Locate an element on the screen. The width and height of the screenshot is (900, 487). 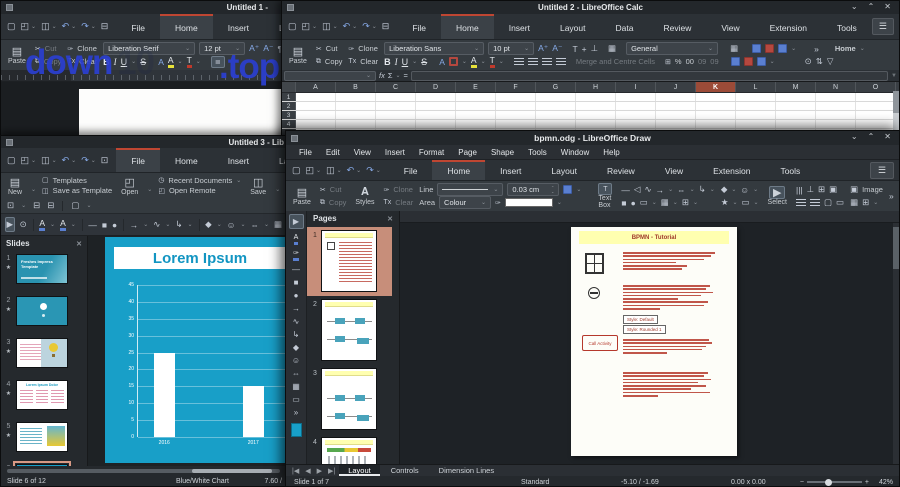
wrap-text-icon: ▦ is located at coordinates (612, 48).